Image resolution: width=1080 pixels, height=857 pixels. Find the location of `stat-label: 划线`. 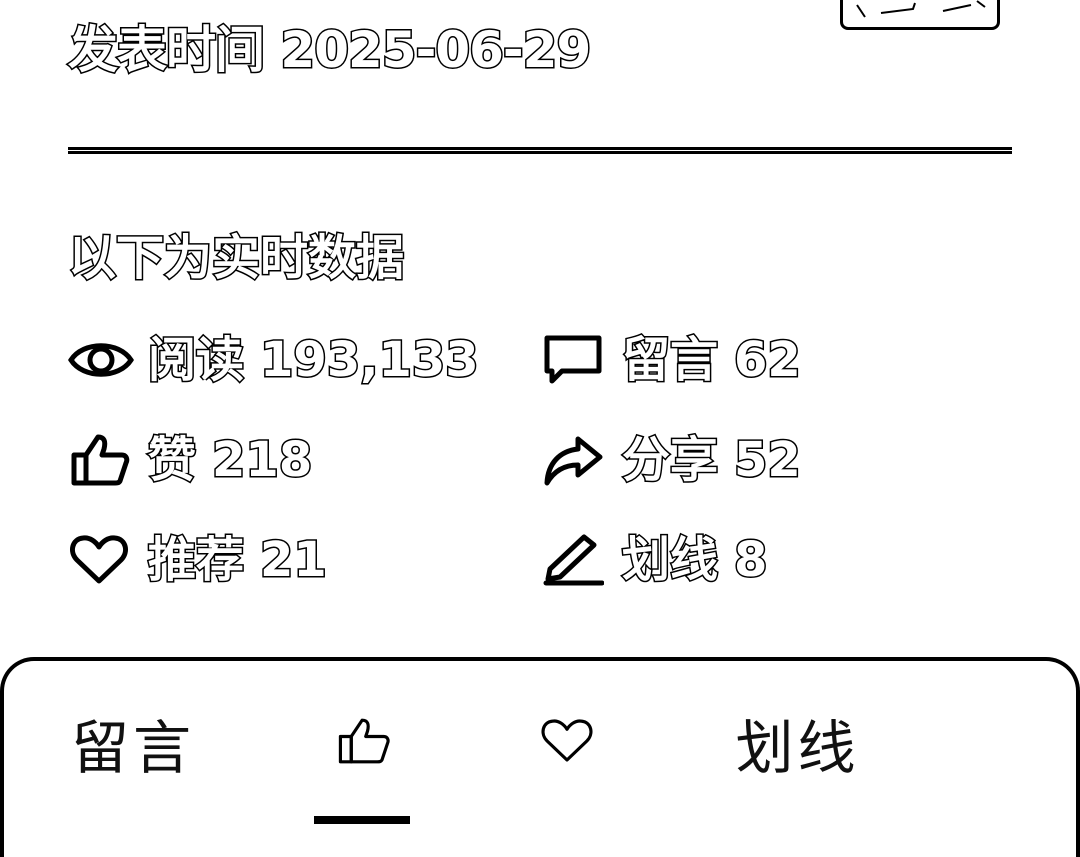

stat-label: 划线 is located at coordinates (669, 560).